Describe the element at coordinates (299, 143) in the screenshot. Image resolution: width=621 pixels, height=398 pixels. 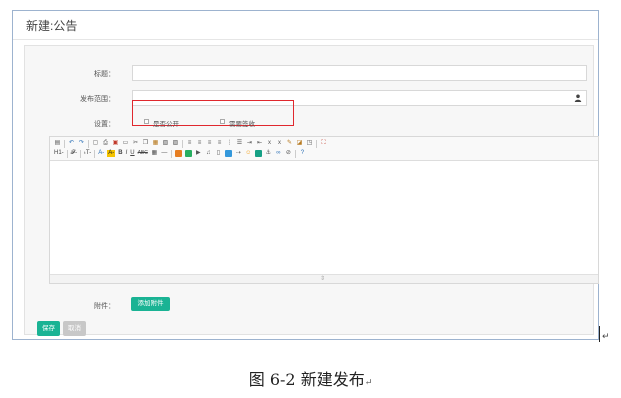
I see `format-brush-icon: ◪` at that location.